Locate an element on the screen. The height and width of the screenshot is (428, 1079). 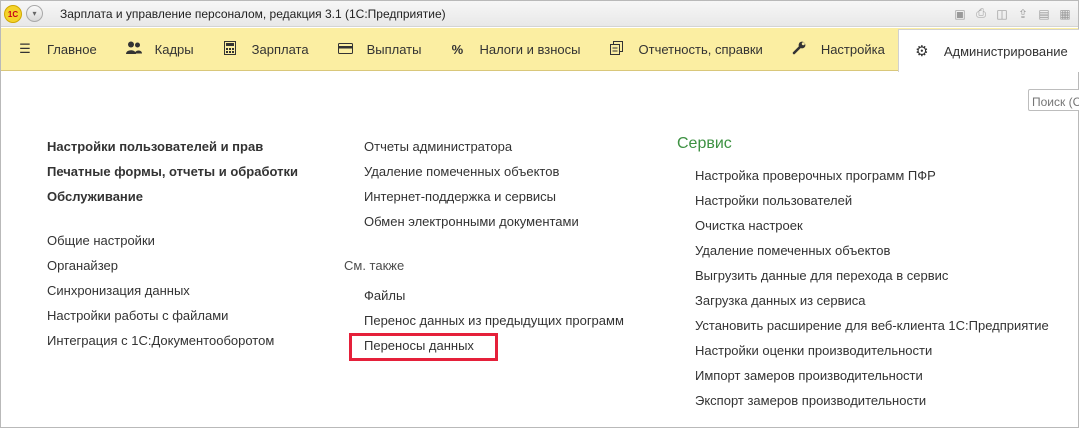
section-settings: Настройка is located at coordinates (837, 49).